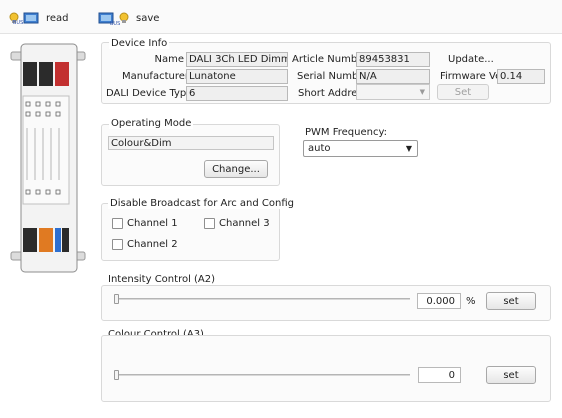 The image size is (562, 418). What do you see at coordinates (511, 375) in the screenshot?
I see `colour-set-button: set` at bounding box center [511, 375].